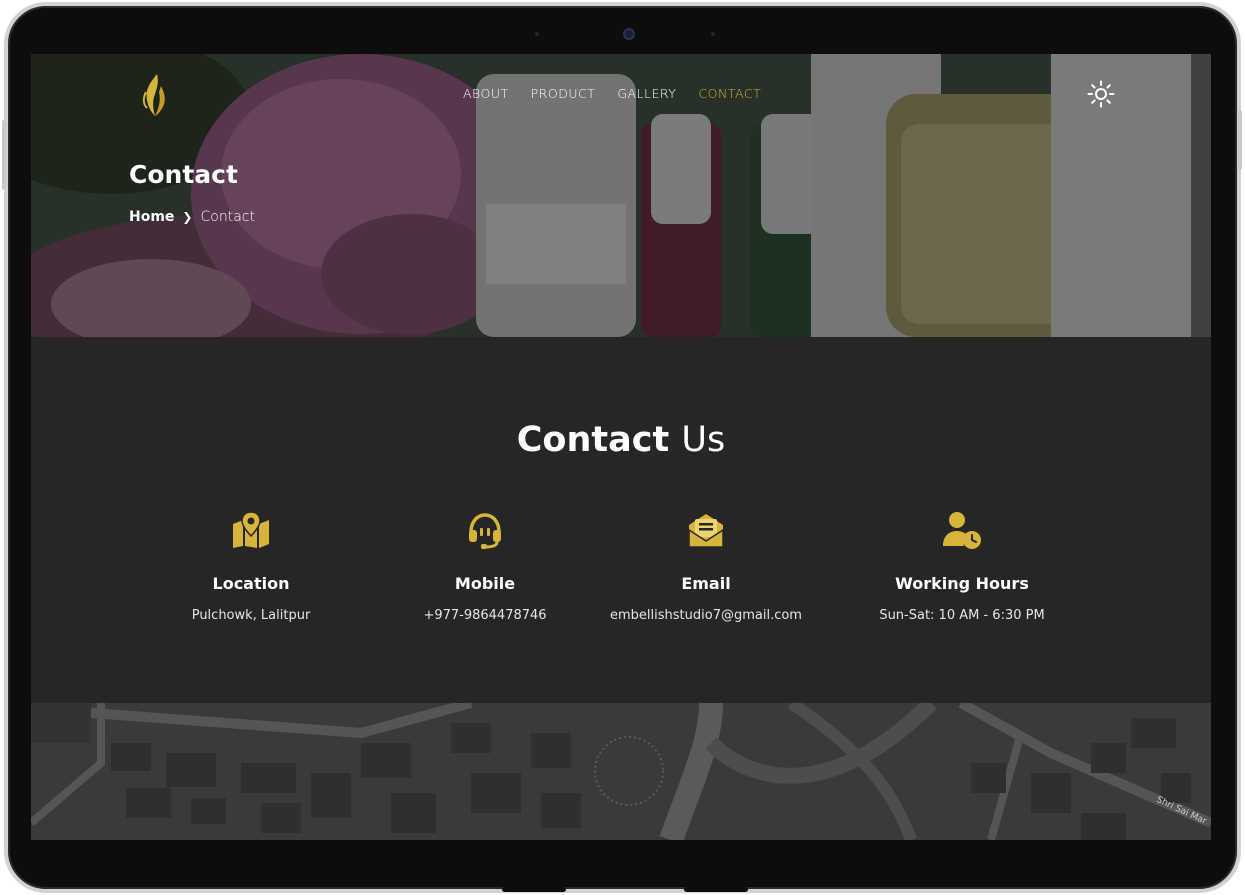 This screenshot has height=895, width=1245. What do you see at coordinates (485, 531) in the screenshot?
I see `headset-icon` at bounding box center [485, 531].